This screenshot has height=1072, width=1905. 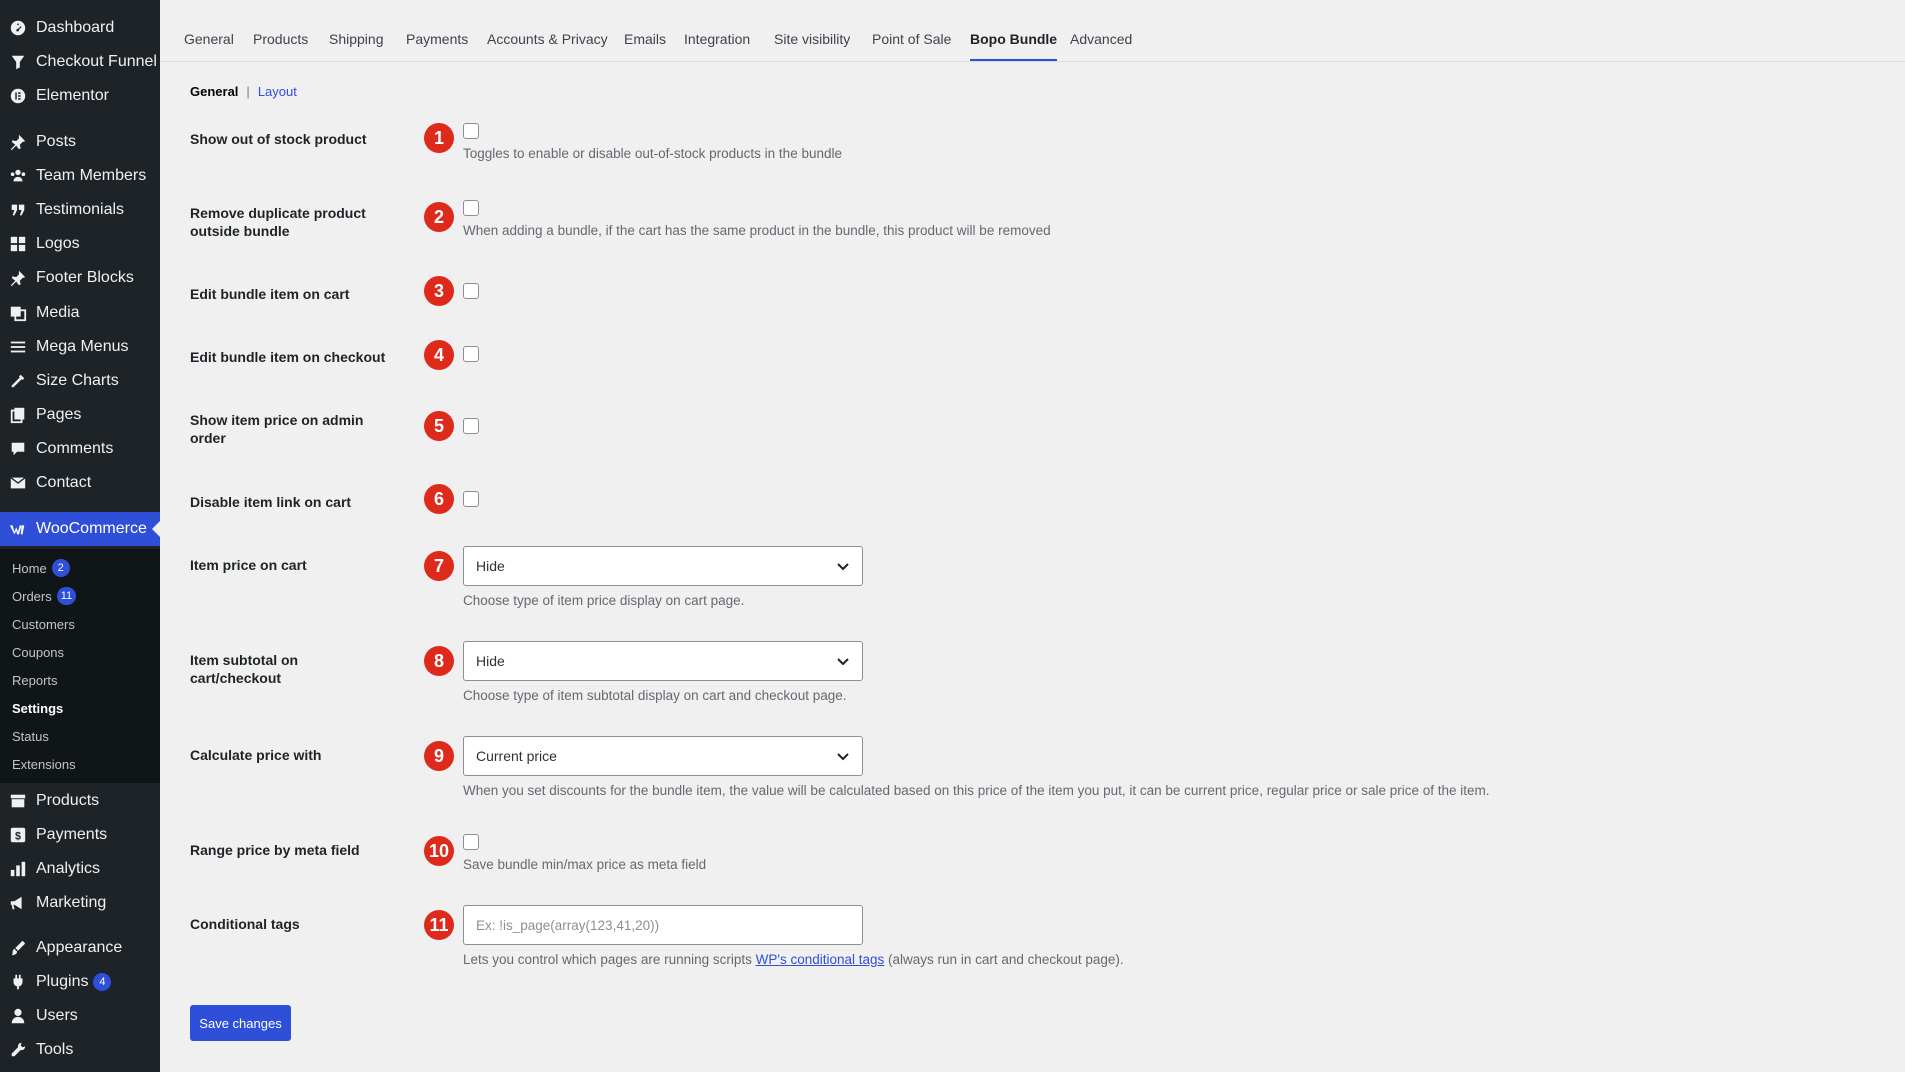 I want to click on item-subtotal-select: Hide, so click(x=663, y=661).